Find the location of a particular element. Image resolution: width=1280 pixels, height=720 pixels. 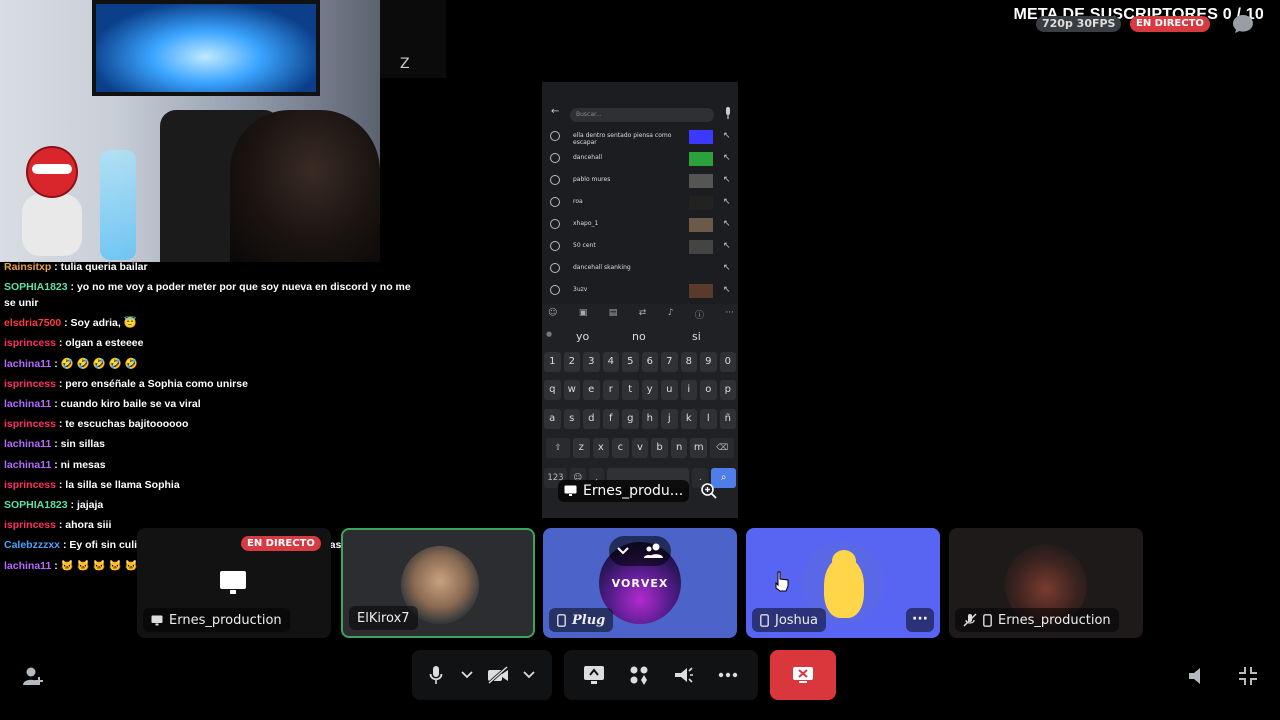

key: c is located at coordinates (620, 448).